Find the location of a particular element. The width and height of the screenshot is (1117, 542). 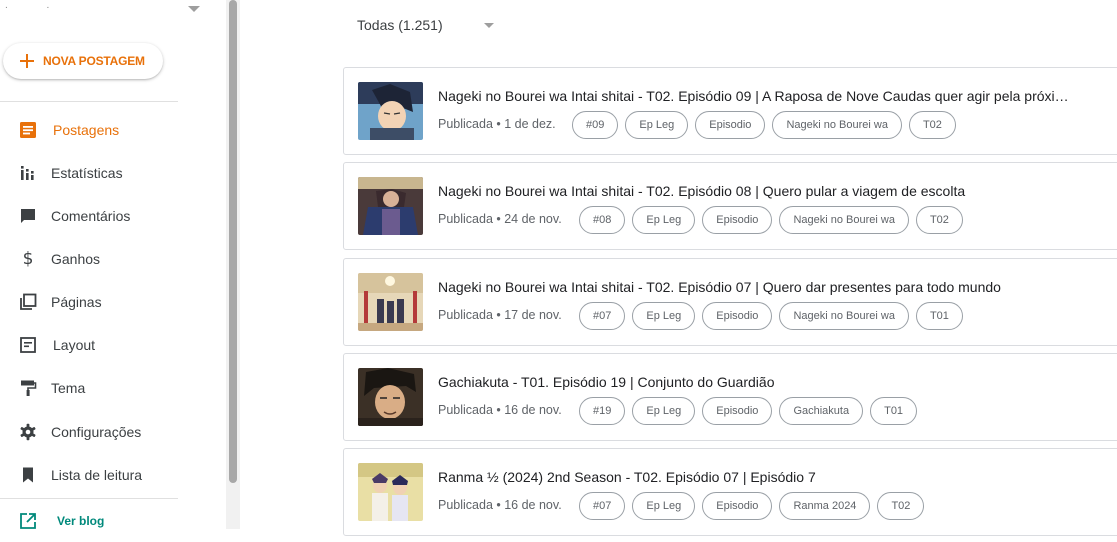

post-labels: #19 Ep Leg Episodio Gachiakuta T01 is located at coordinates (748, 411).